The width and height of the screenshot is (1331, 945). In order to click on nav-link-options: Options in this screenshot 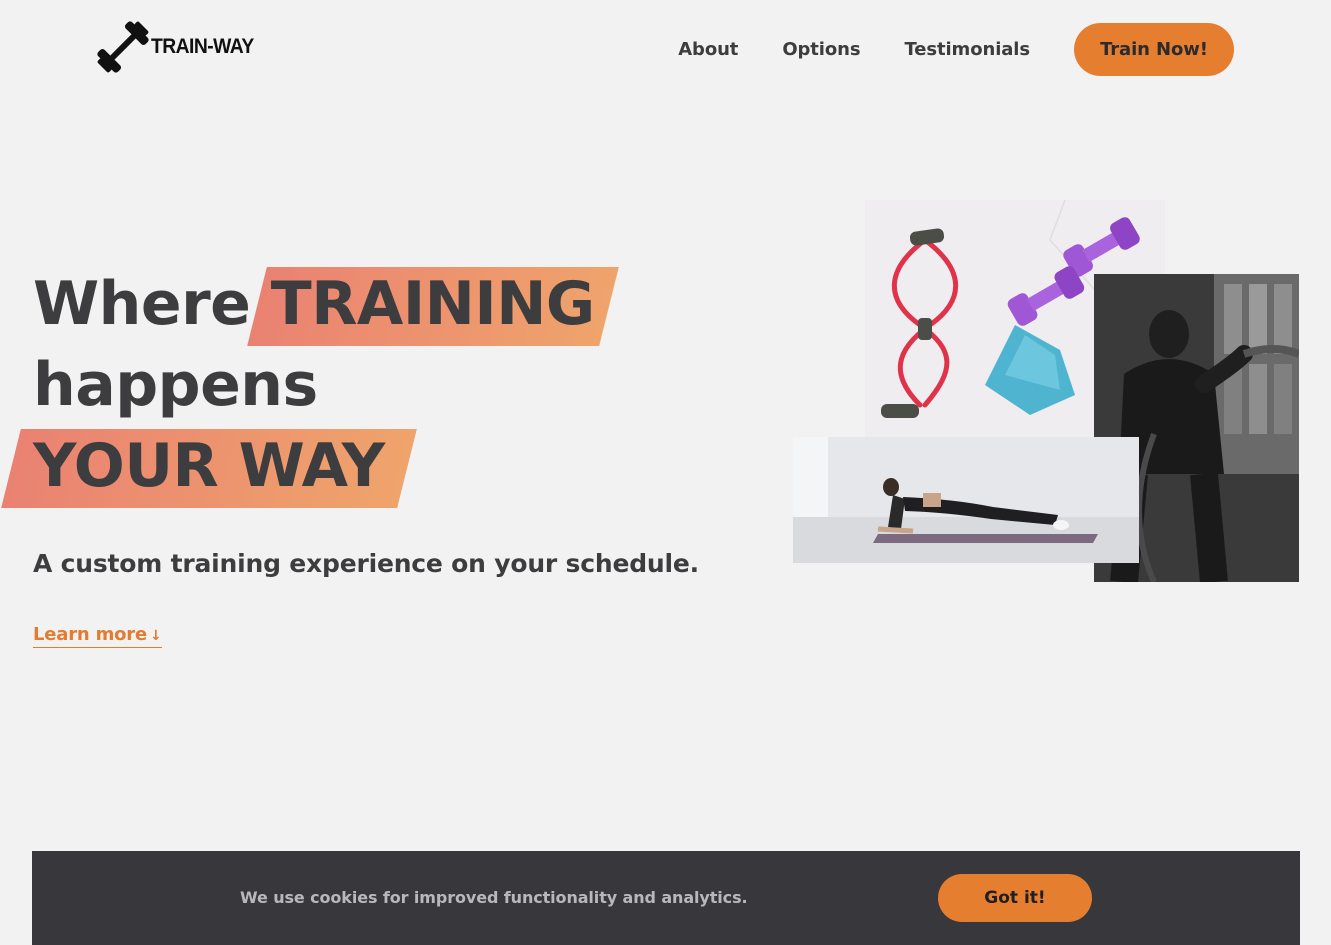, I will do `click(821, 49)`.